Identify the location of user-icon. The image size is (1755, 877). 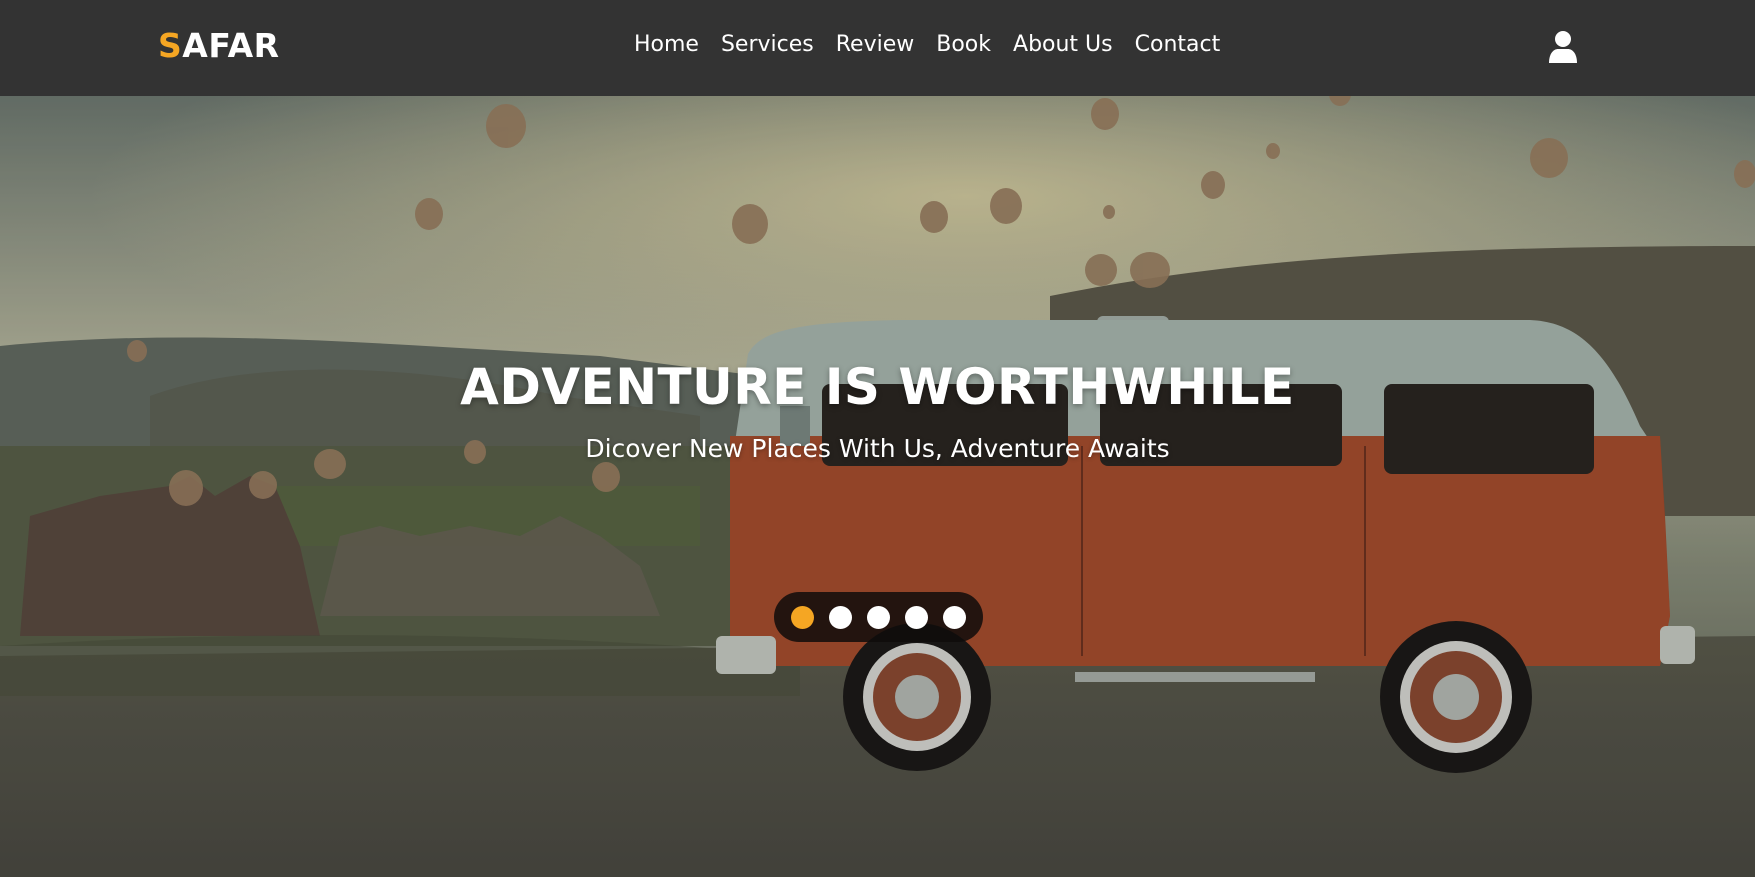
(1563, 47).